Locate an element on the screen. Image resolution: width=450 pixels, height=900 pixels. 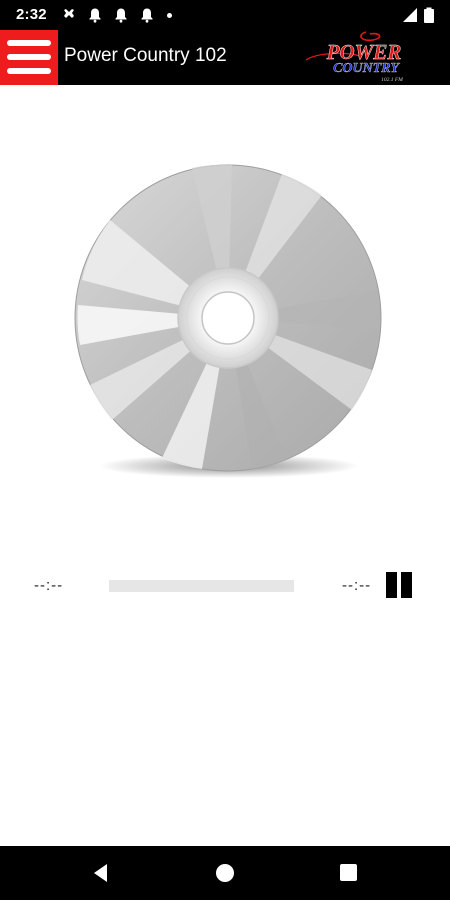
logo-text-country: COUNTRY is located at coordinates (366, 68).